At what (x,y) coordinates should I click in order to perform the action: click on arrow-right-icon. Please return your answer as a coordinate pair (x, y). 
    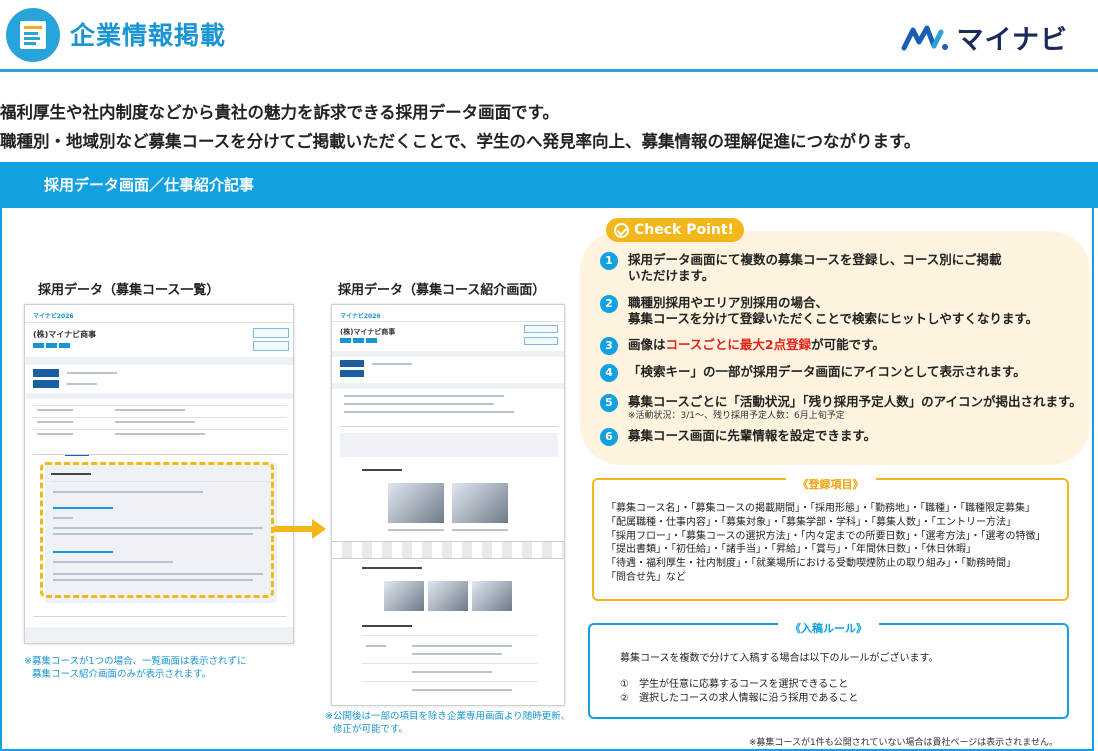
    Looking at the image, I should click on (300, 529).